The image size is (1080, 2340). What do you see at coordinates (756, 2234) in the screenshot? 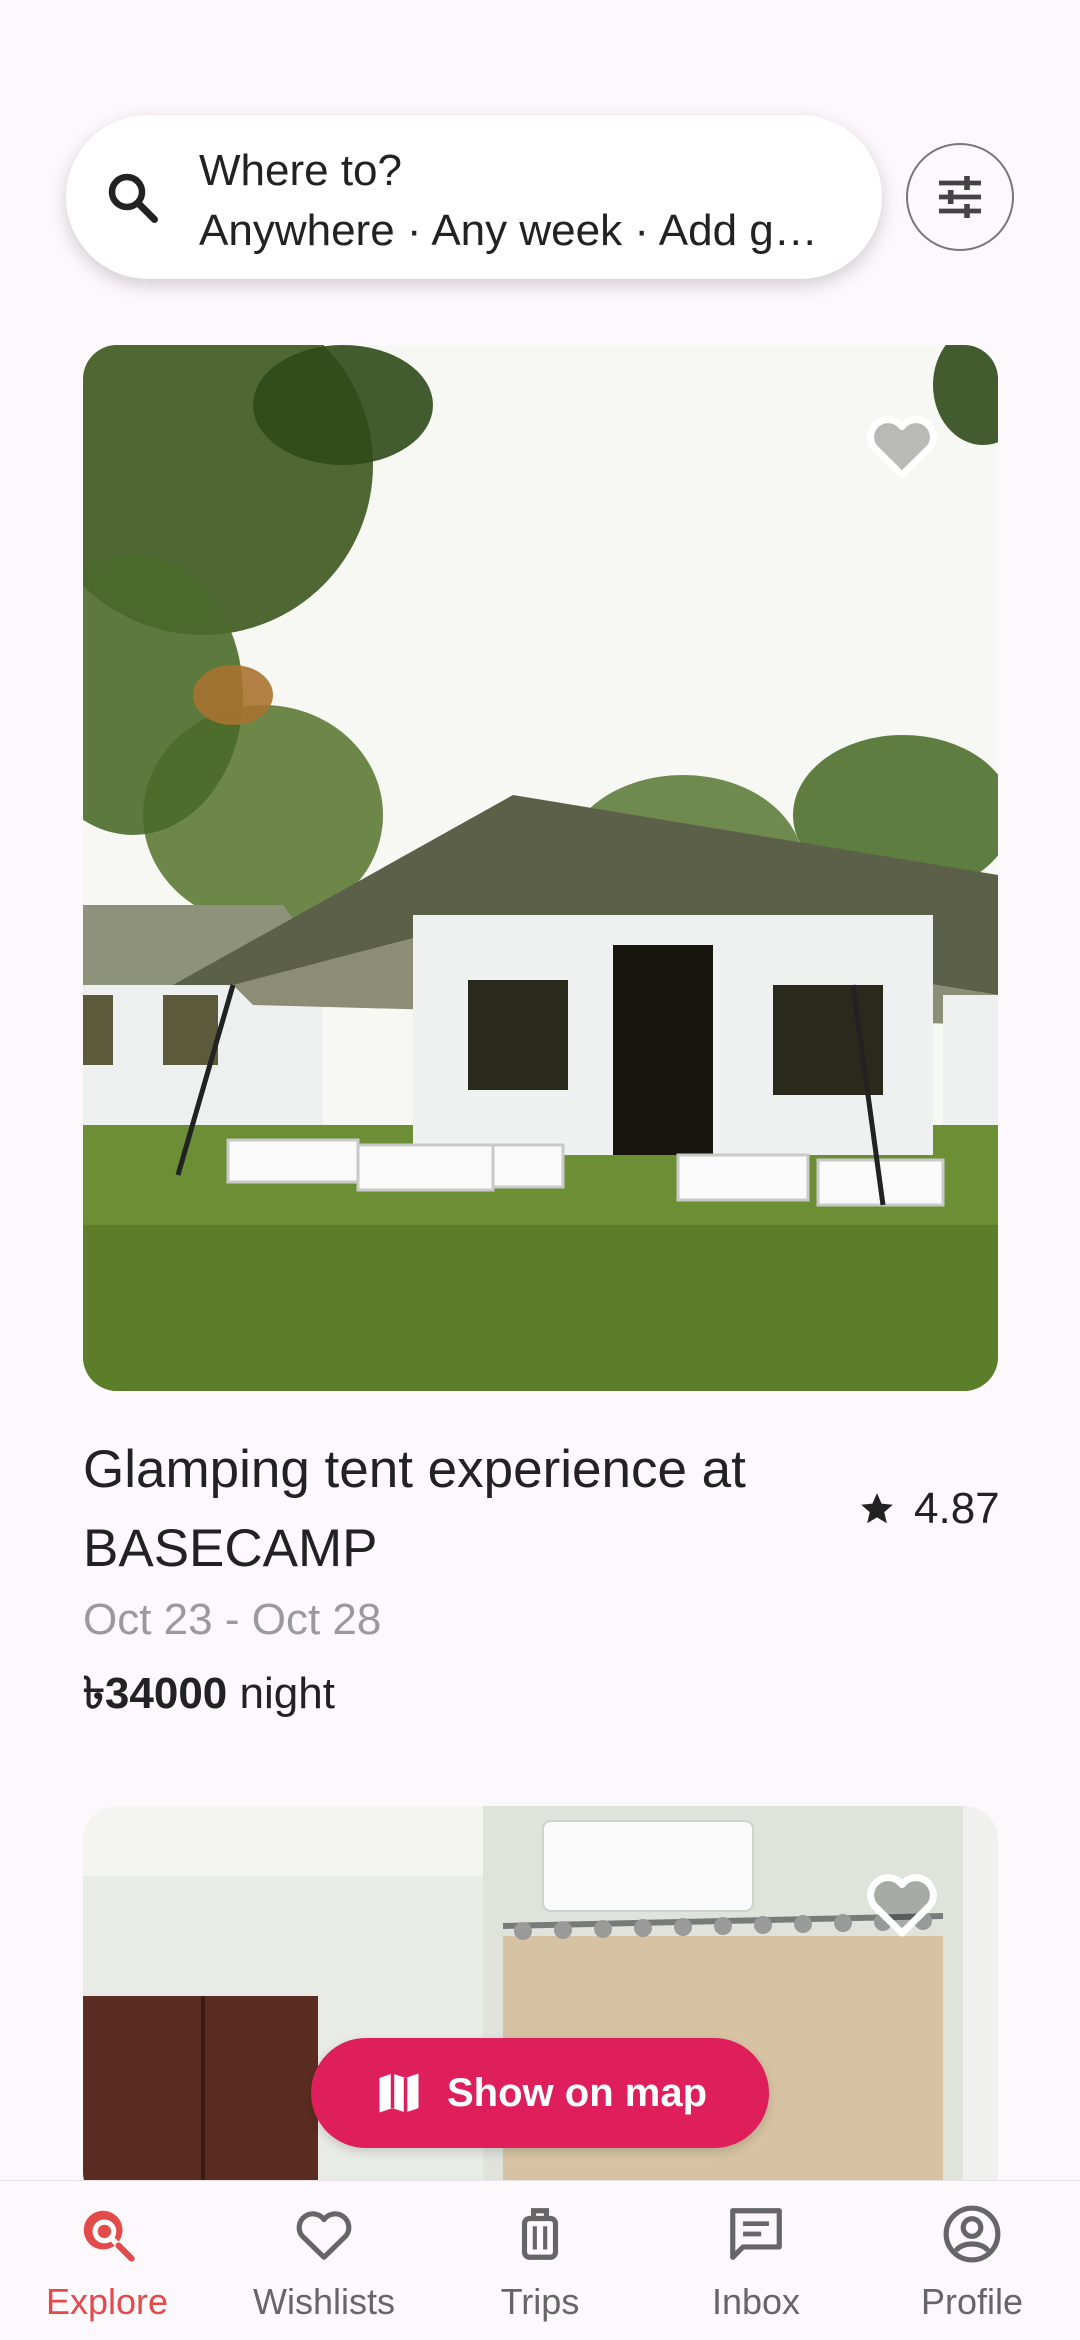
I see `message-icon` at bounding box center [756, 2234].